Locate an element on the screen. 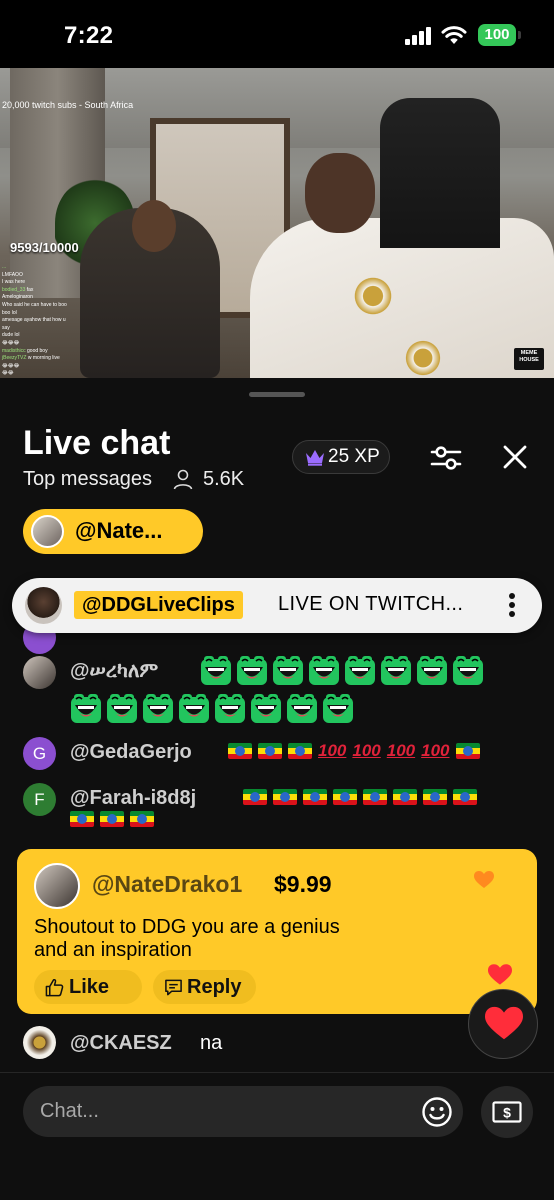 This screenshot has width=554, height=1200. overlay-chat-text: Who said he can have to boo boo lol is located at coordinates (34, 308).